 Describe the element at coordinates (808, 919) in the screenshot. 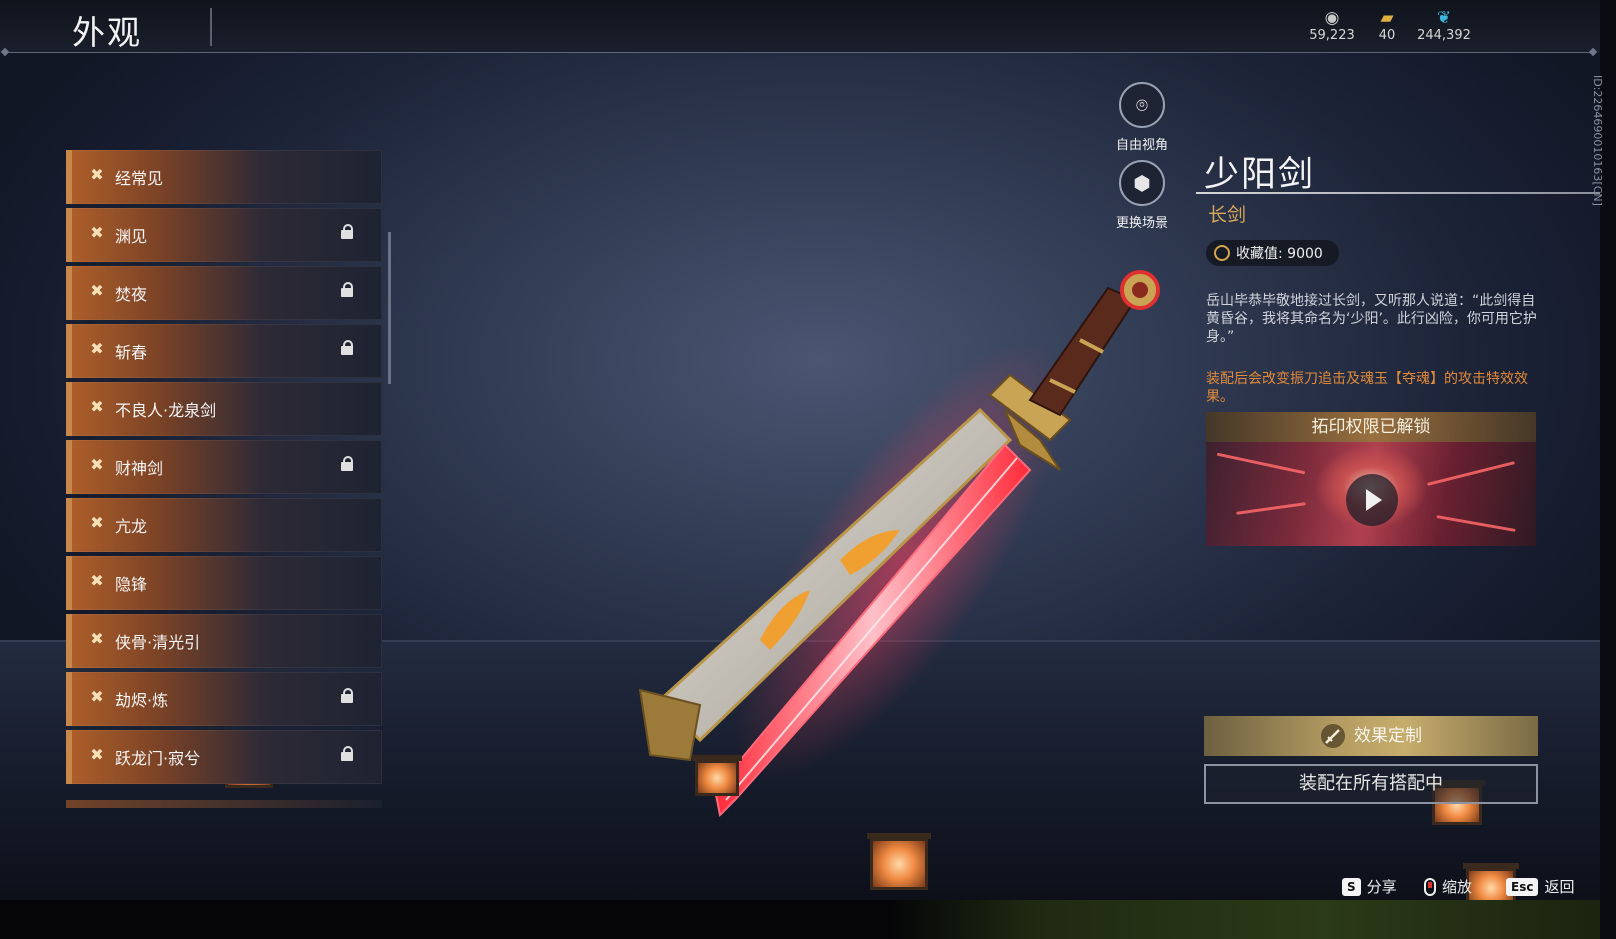

I see `bottom-strip` at that location.